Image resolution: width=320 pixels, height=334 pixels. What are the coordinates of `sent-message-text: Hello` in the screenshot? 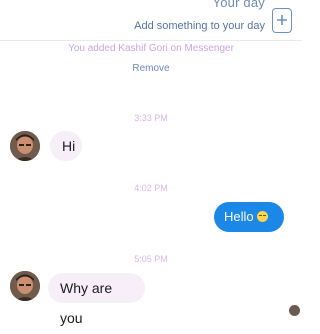 It's located at (239, 216).